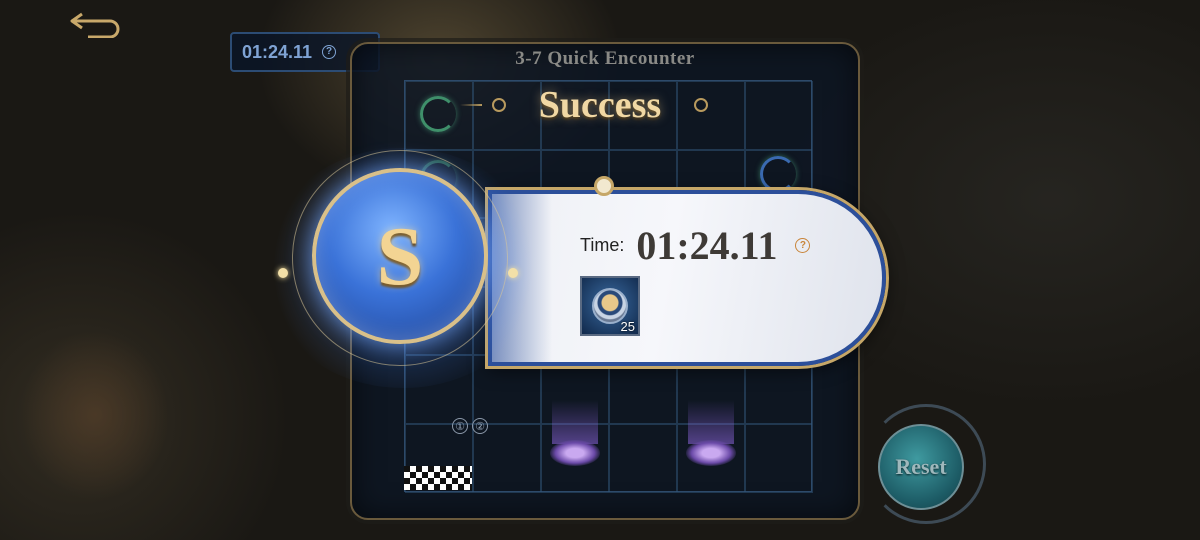 This screenshot has width=1200, height=540. What do you see at coordinates (460, 426) in the screenshot?
I see `step-marker: ①` at bounding box center [460, 426].